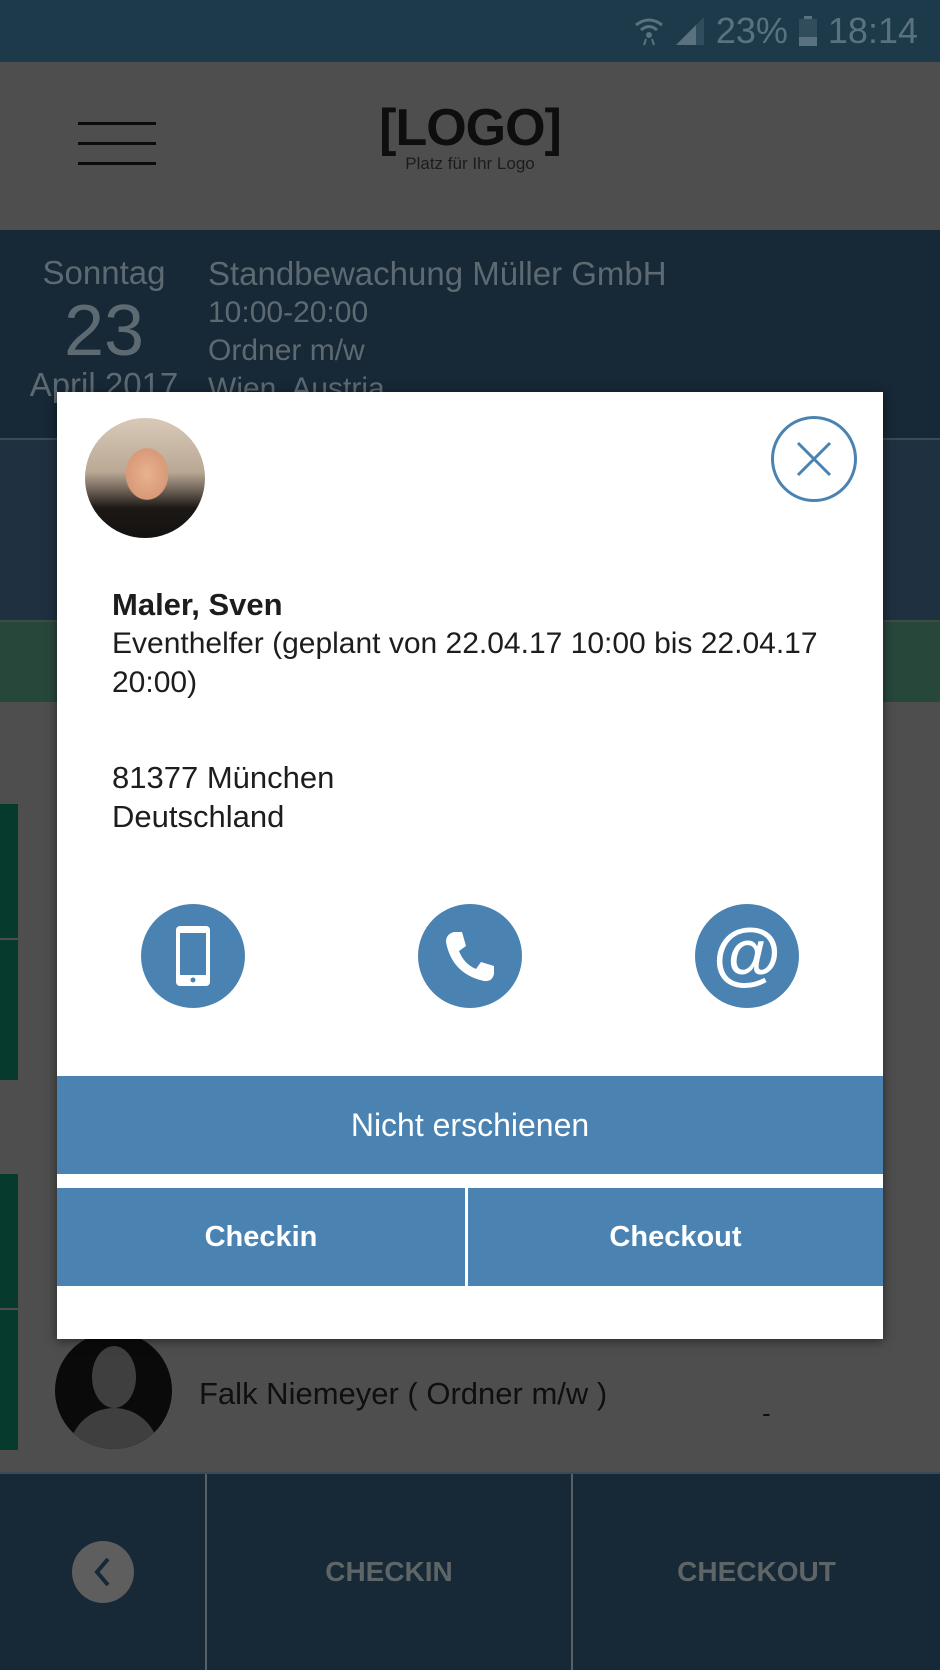 This screenshot has width=940, height=1670. What do you see at coordinates (104, 331) in the screenshot?
I see `event-day: 23` at bounding box center [104, 331].